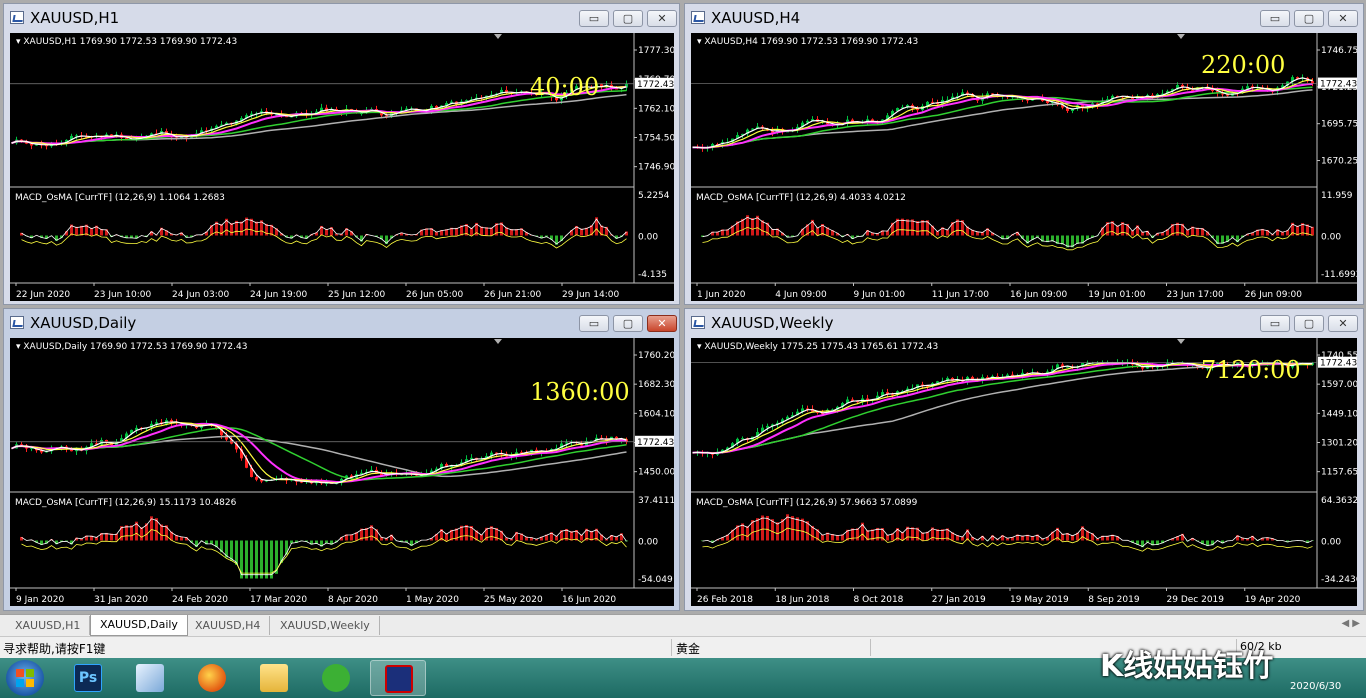 Image resolution: width=1366 pixels, height=698 pixels. I want to click on watermark-text: K线姑姑钰竹, so click(1187, 666).